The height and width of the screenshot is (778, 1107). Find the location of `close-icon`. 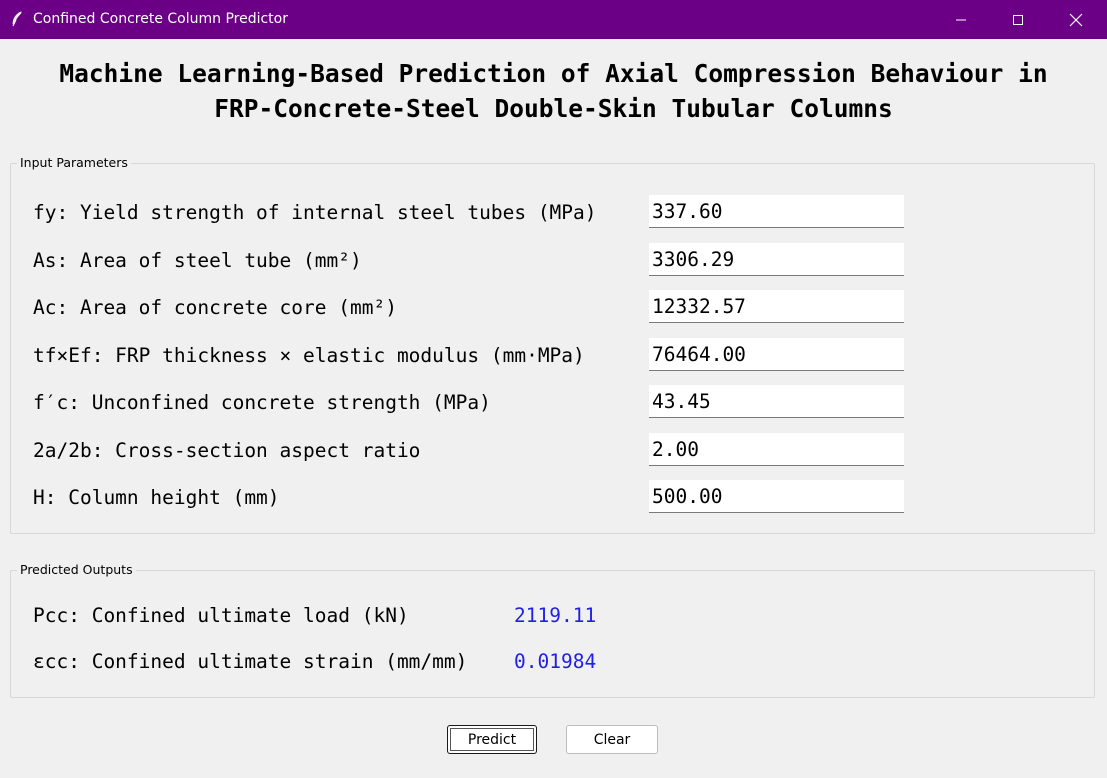

close-icon is located at coordinates (1076, 20).